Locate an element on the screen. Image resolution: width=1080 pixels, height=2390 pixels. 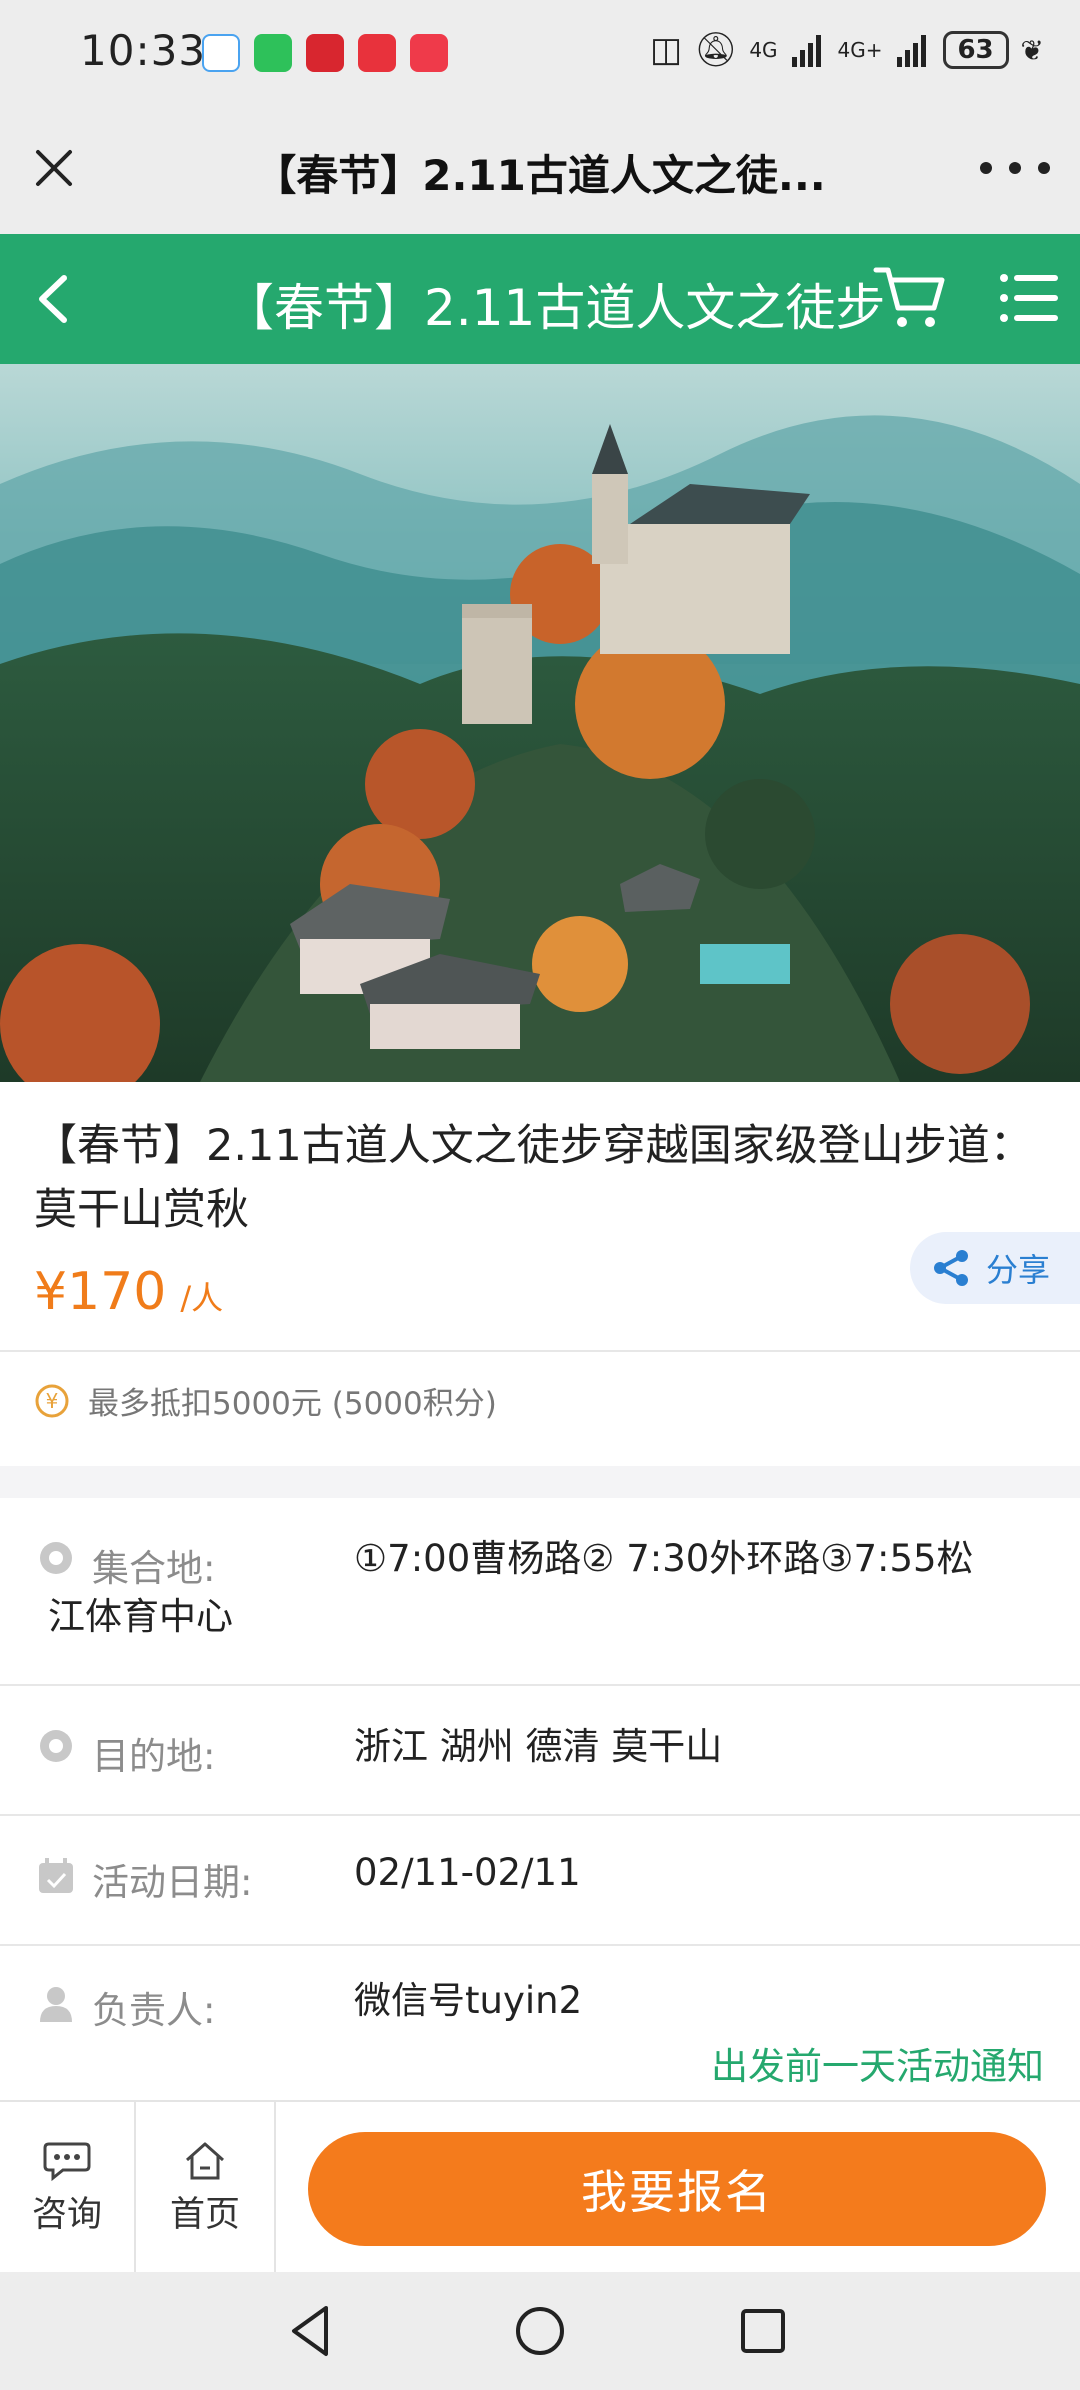
product-title: 【春节】2.11古道人文之徒步穿越国家级登山步道：莫干山赏秋 is located at coordinates (533, 1178).